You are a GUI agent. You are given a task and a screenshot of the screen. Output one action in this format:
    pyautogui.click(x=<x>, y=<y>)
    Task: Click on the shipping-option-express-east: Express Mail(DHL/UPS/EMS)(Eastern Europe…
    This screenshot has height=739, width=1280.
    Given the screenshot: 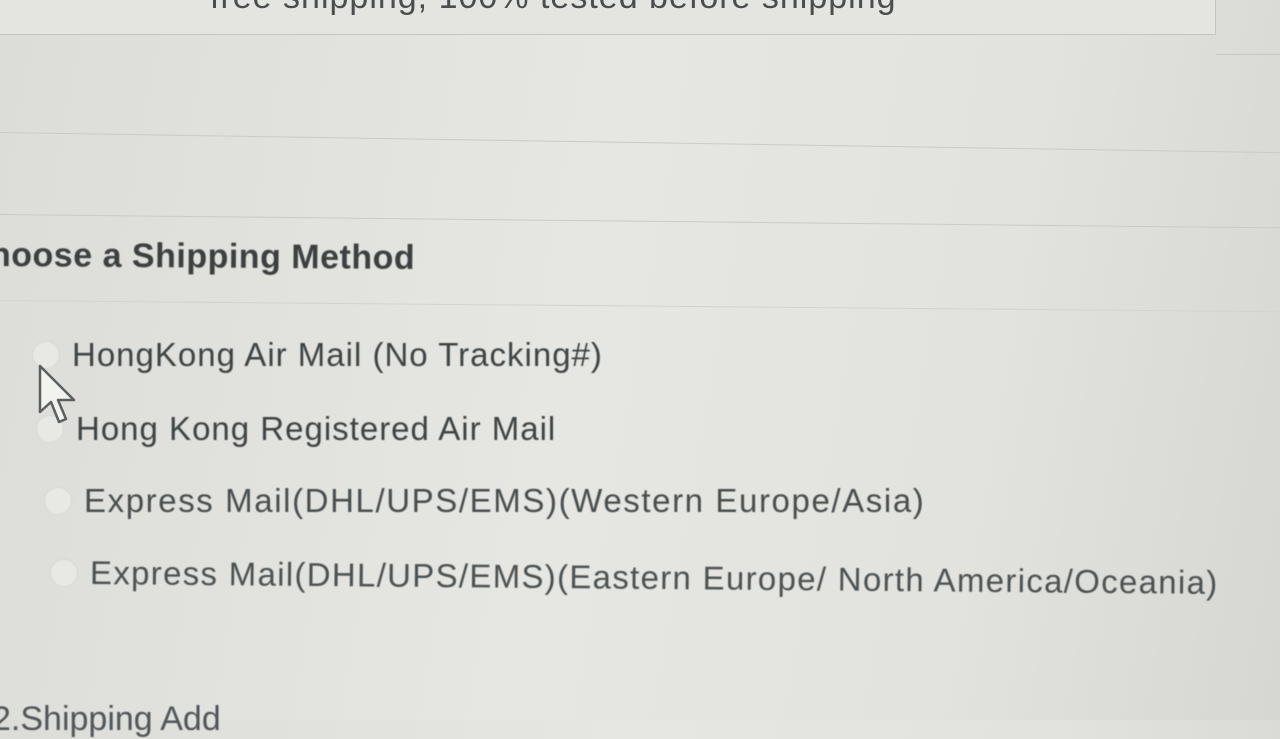 What is the action you would take?
    pyautogui.click(x=634, y=577)
    